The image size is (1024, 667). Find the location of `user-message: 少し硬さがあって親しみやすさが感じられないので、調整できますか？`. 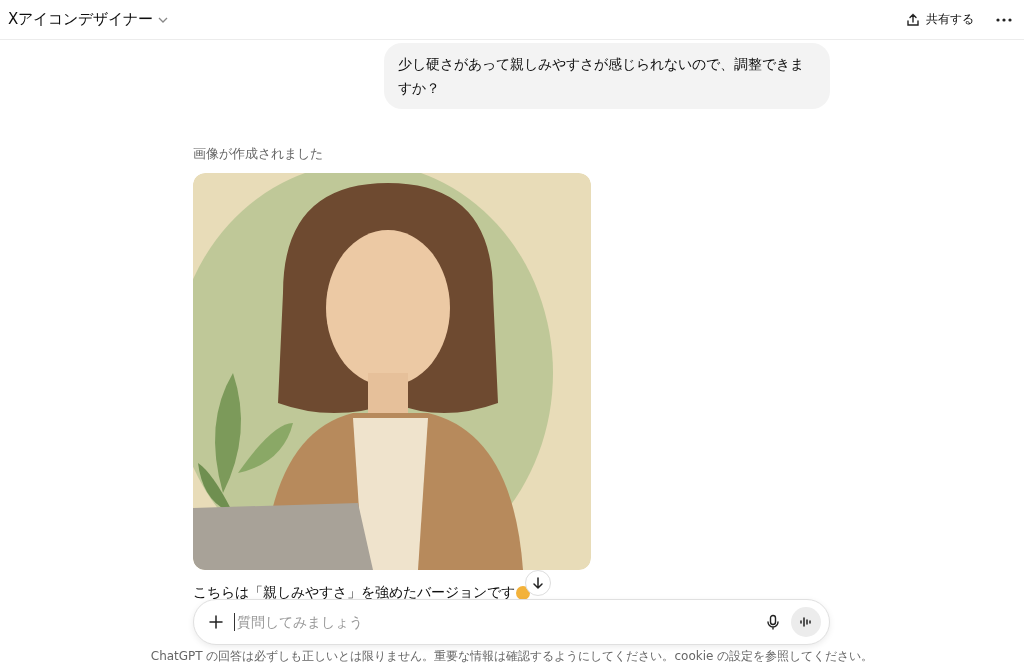

user-message: 少し硬さがあって親しみやすさが感じられないので、調整できますか？ is located at coordinates (607, 76).